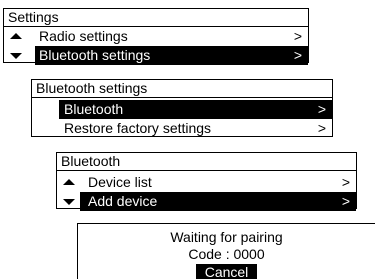 The width and height of the screenshot is (375, 279). What do you see at coordinates (120, 182) in the screenshot?
I see `menu-item-label: Device list` at bounding box center [120, 182].